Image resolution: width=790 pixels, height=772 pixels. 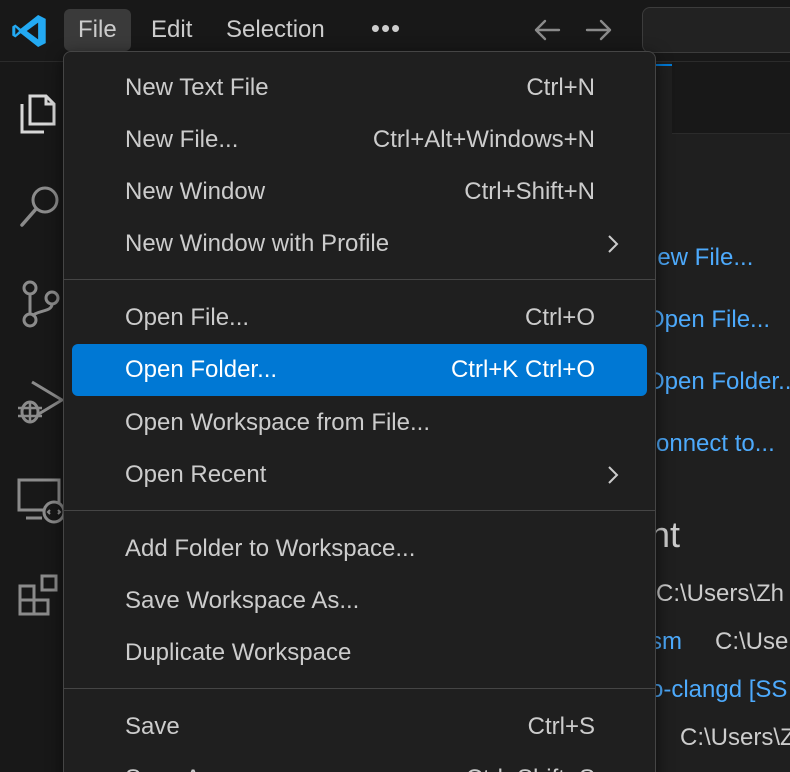 I want to click on menu-selection: Selection, so click(x=275, y=30).